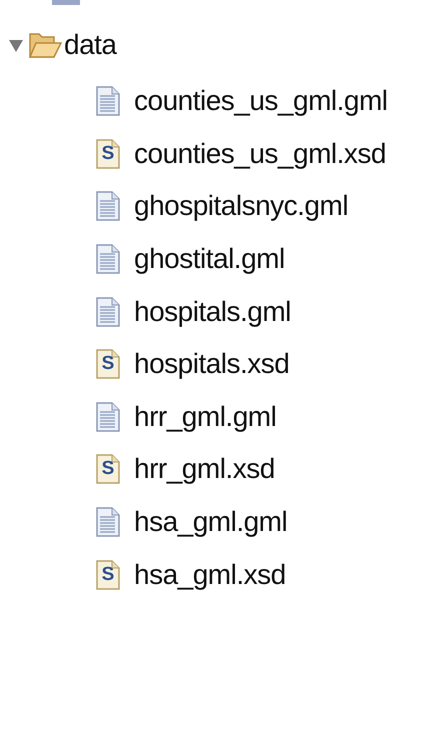 The image size is (441, 755). Describe the element at coordinates (66, 2) in the screenshot. I see `partial-icon` at that location.